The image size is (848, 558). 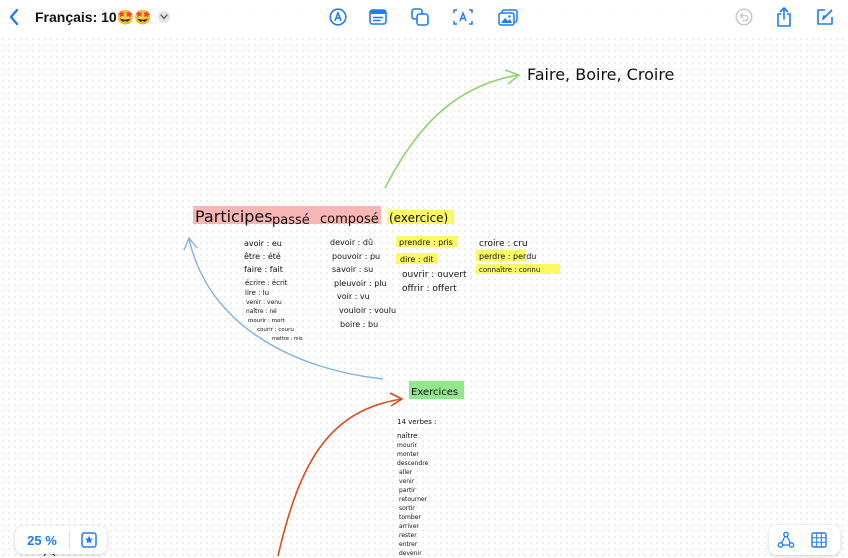 I want to click on participle-item: être : été, so click(x=262, y=256).